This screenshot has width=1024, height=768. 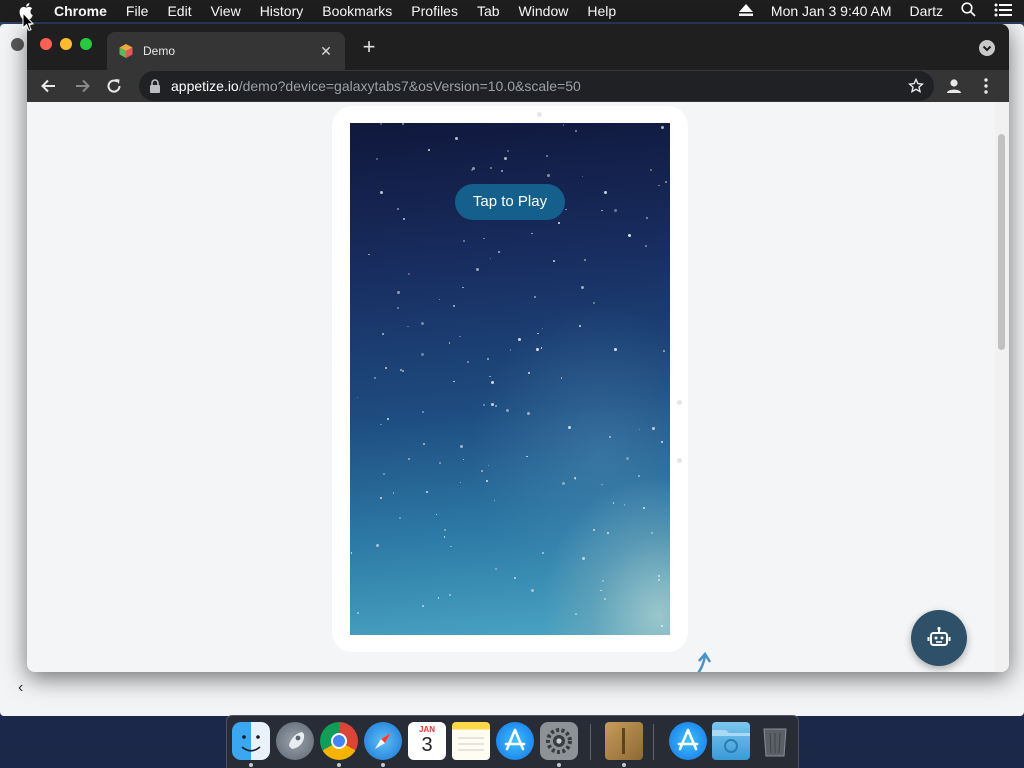 I want to click on launchpad-rocket-icon, so click(x=295, y=741).